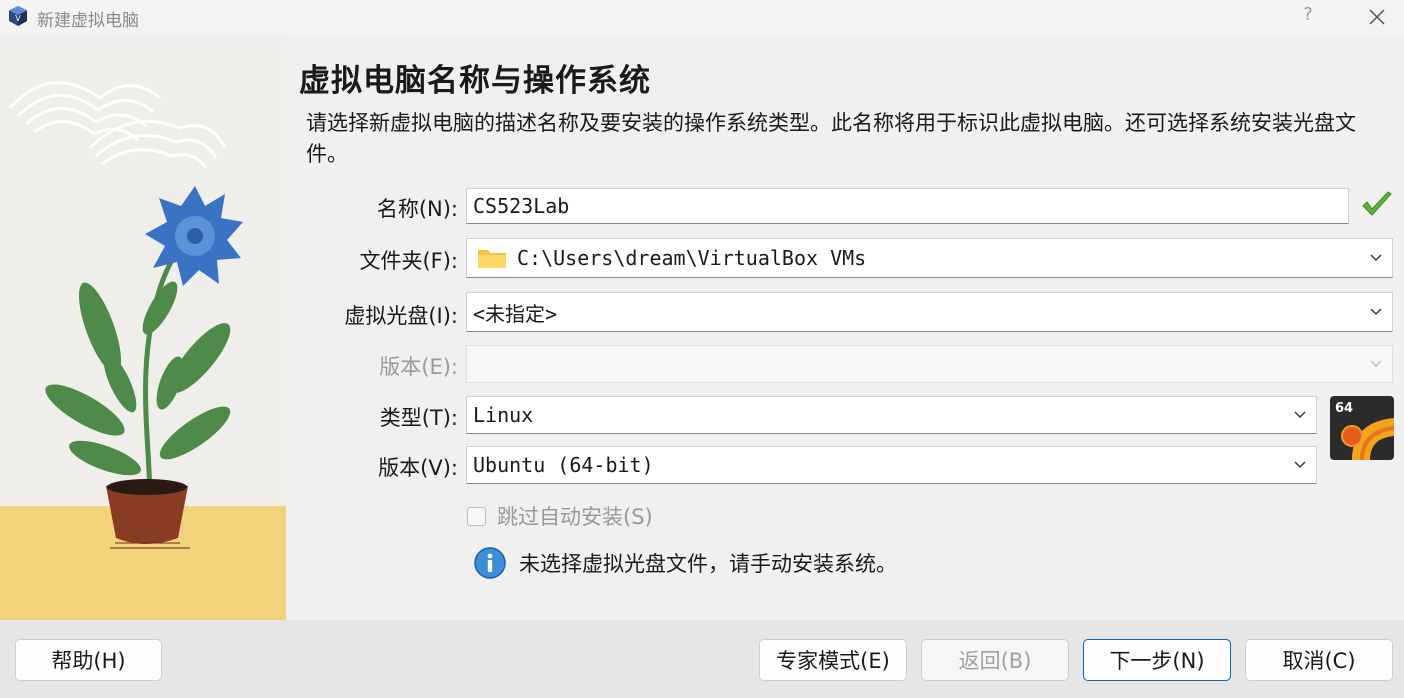  I want to click on info-icon, so click(490, 563).